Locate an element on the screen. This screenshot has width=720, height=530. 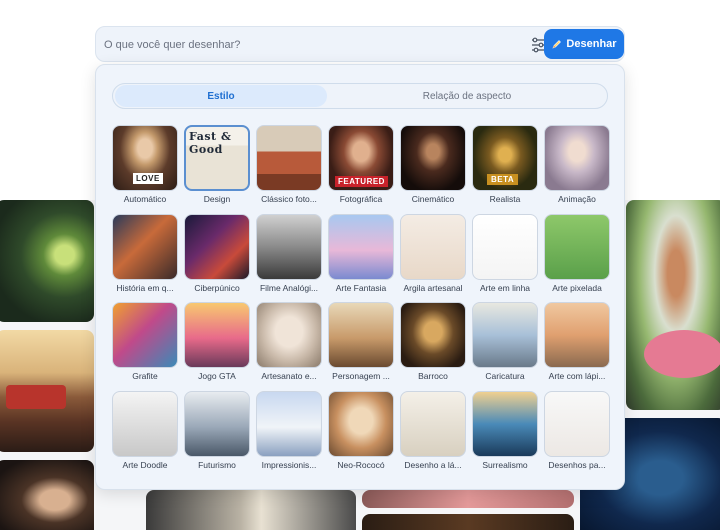
style-option-label: Grafite is located at coordinates (145, 376).